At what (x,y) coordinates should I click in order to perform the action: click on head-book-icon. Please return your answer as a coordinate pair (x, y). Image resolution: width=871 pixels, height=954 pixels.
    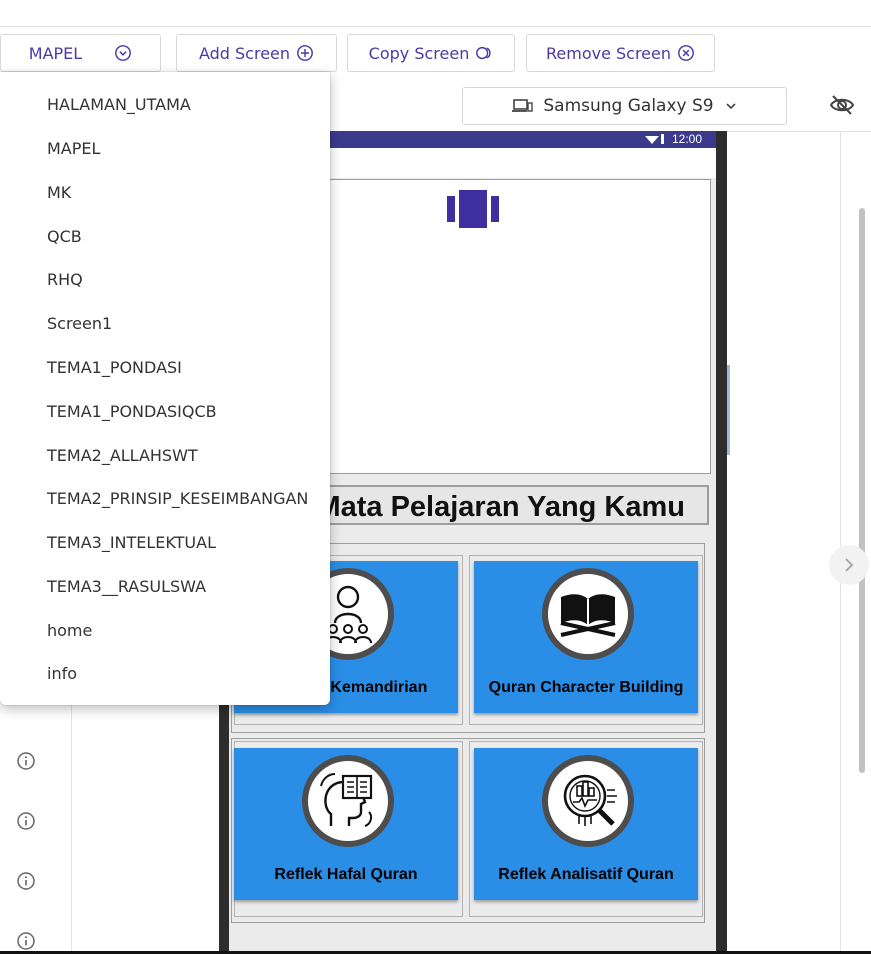
    Looking at the image, I should click on (346, 800).